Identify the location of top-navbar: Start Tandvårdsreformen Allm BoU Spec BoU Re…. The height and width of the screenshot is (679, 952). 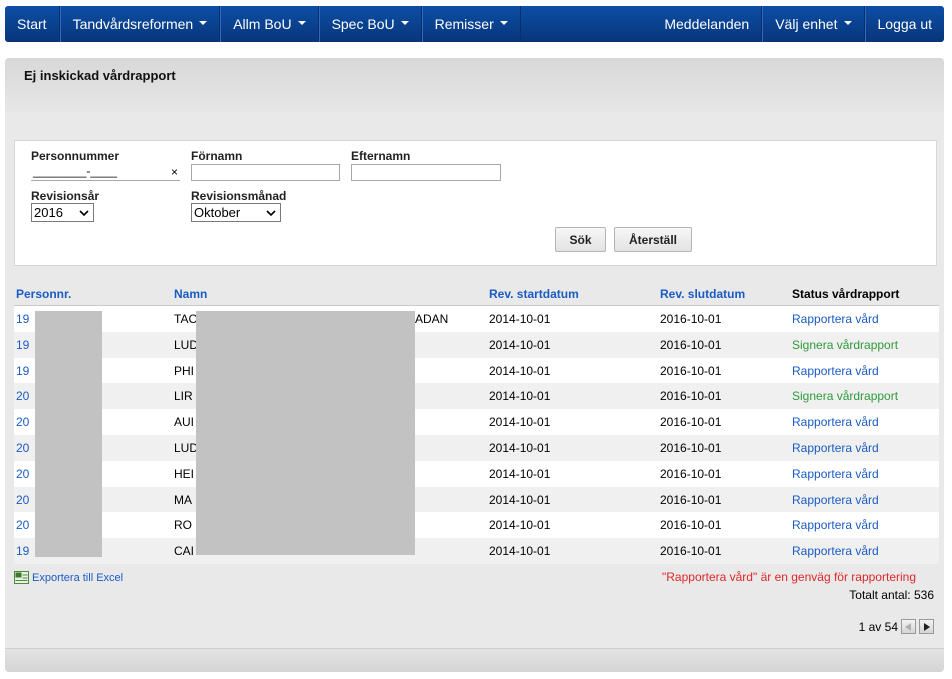
(474, 24).